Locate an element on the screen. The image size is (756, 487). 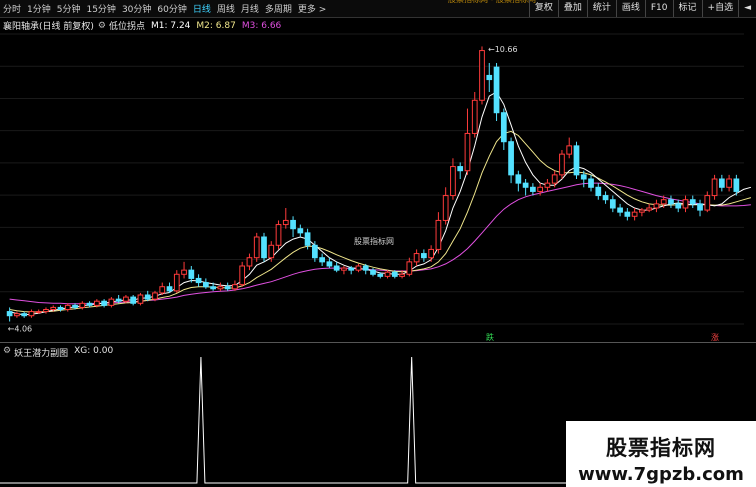
period-tab: 周线 is located at coordinates (226, 8).